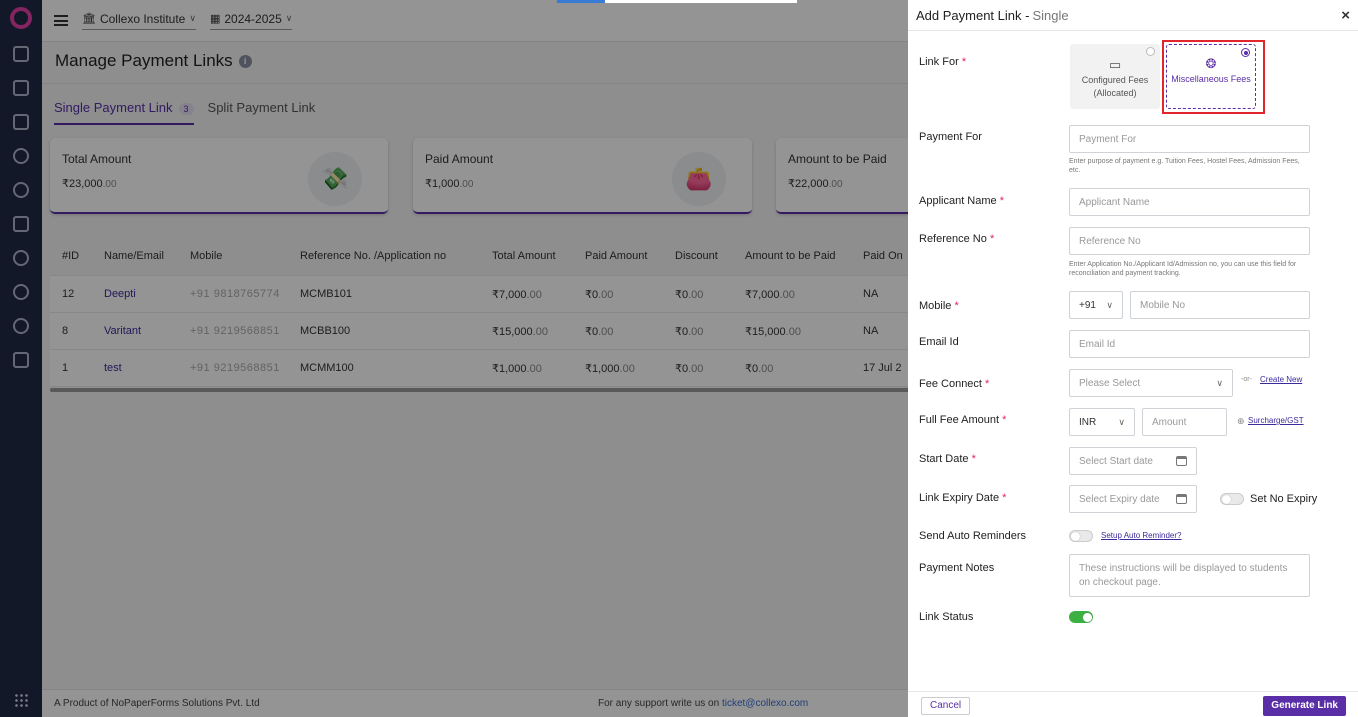  I want to click on currency-select: INR ∨, so click(1102, 422).